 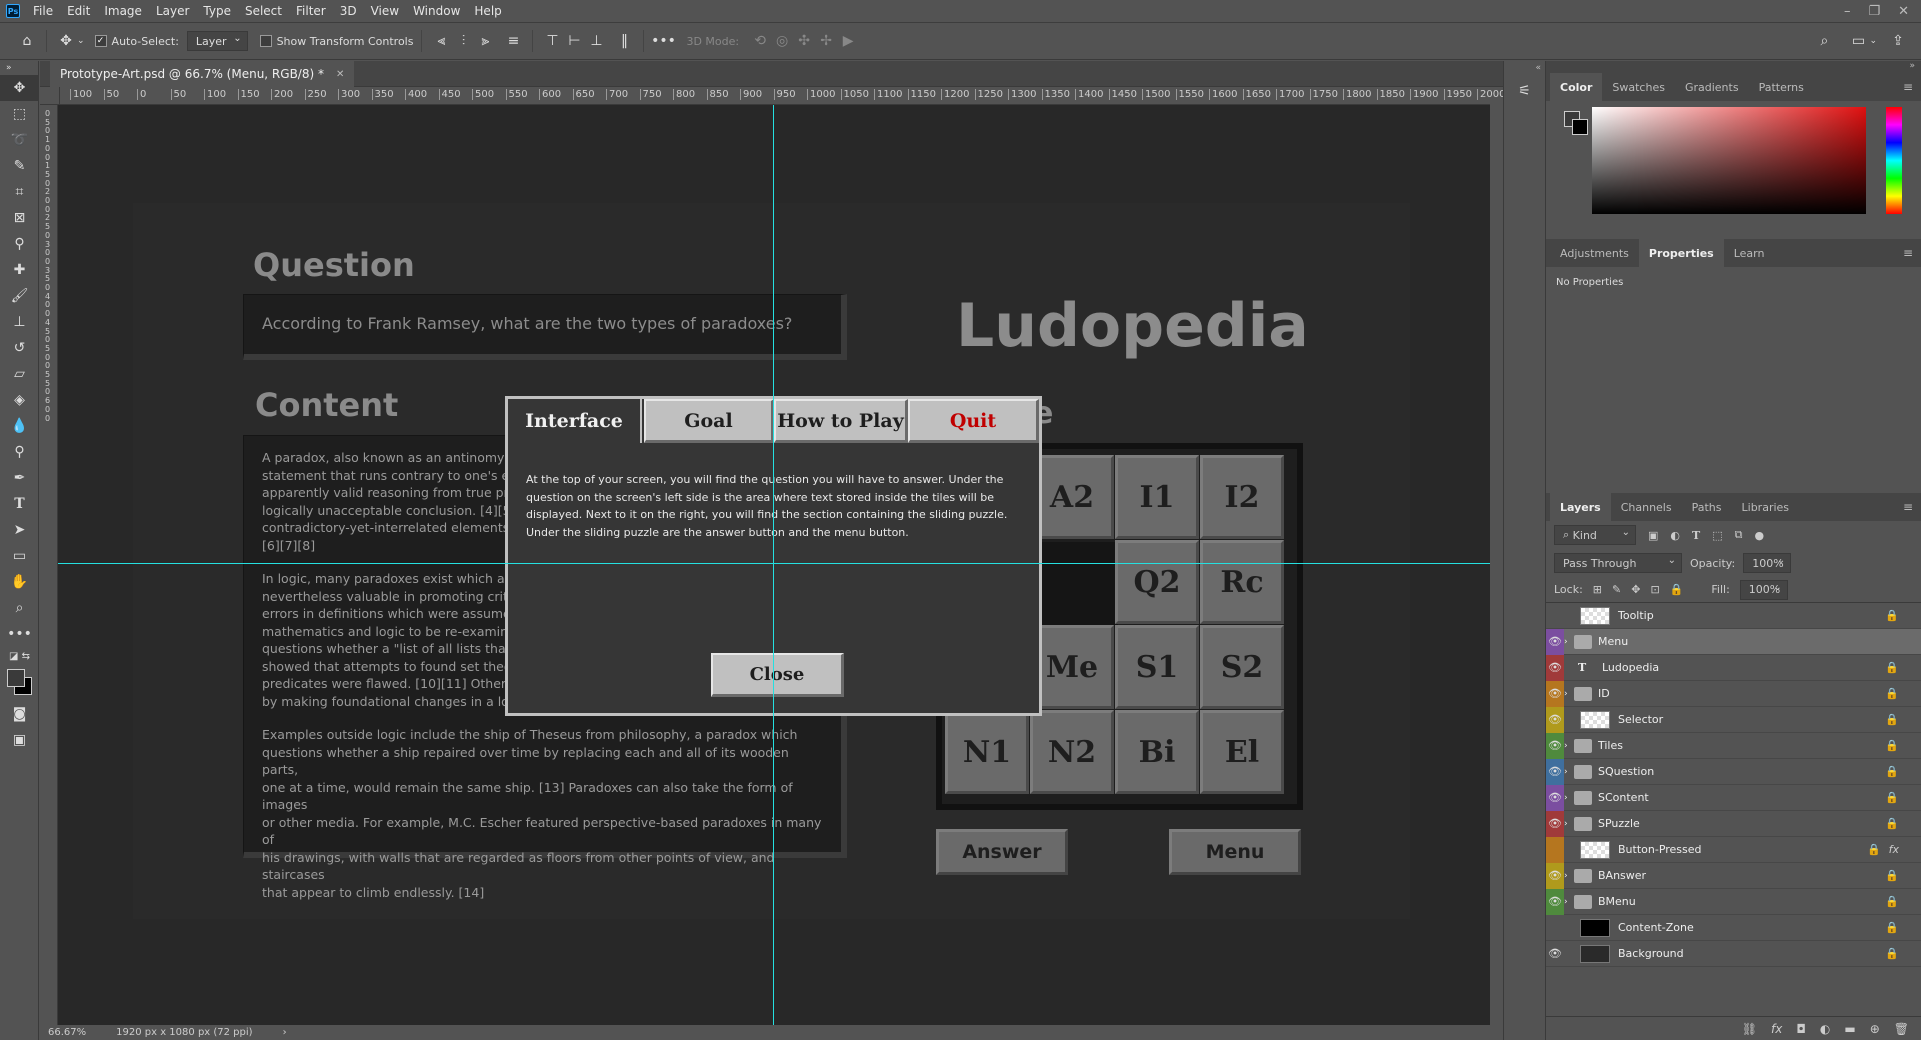 What do you see at coordinates (848, 41) in the screenshot?
I see `3d-camera-icon: ▶` at bounding box center [848, 41].